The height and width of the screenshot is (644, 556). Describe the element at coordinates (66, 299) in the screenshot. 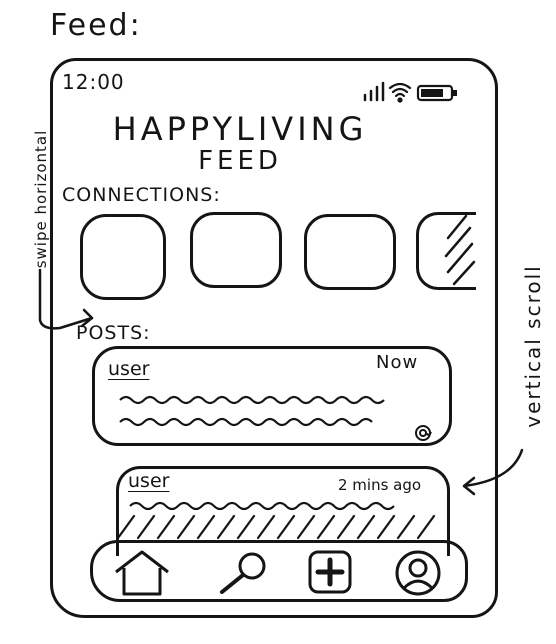

I see `swipe-arrow-icon` at that location.